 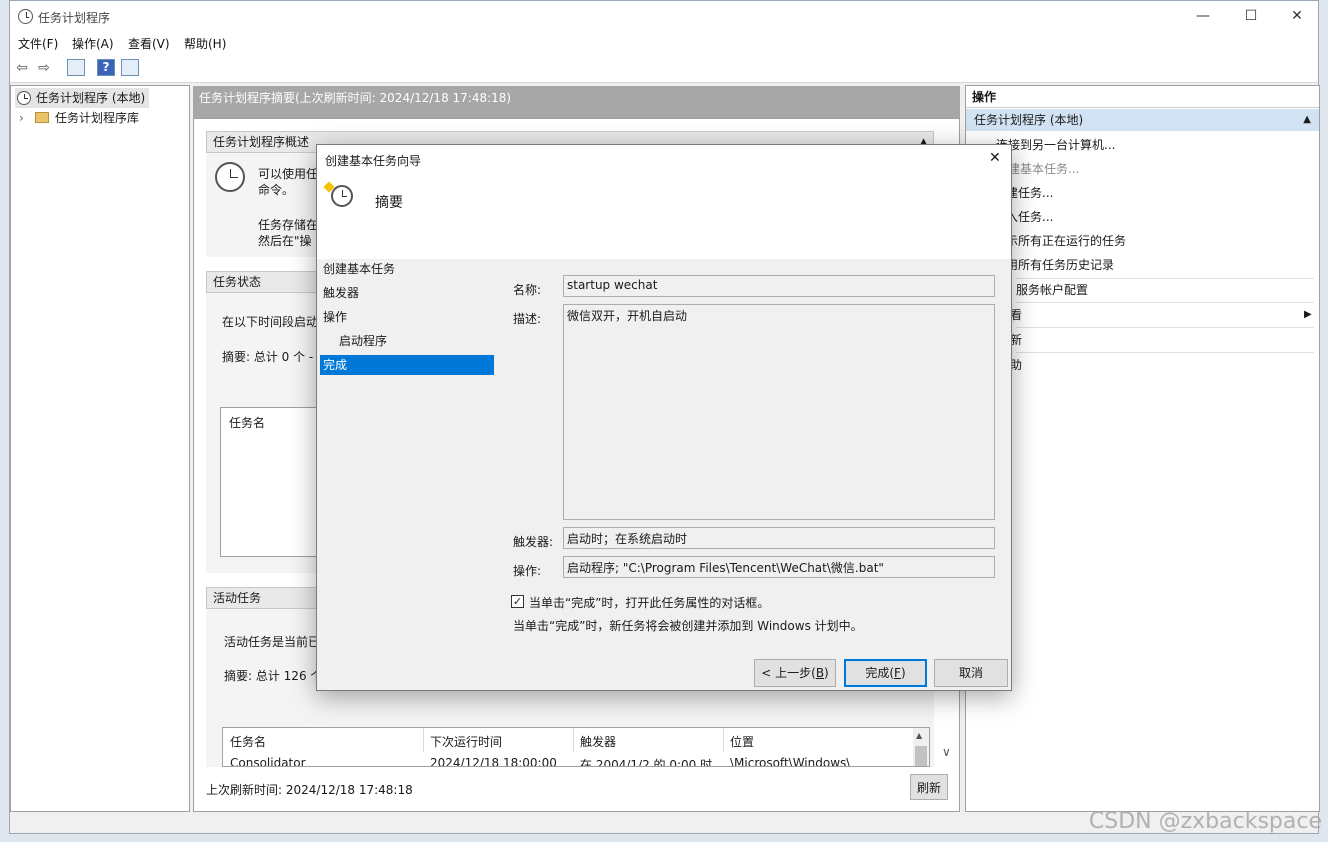 What do you see at coordinates (237, 598) in the screenshot?
I see `section-title: 活动任务` at bounding box center [237, 598].